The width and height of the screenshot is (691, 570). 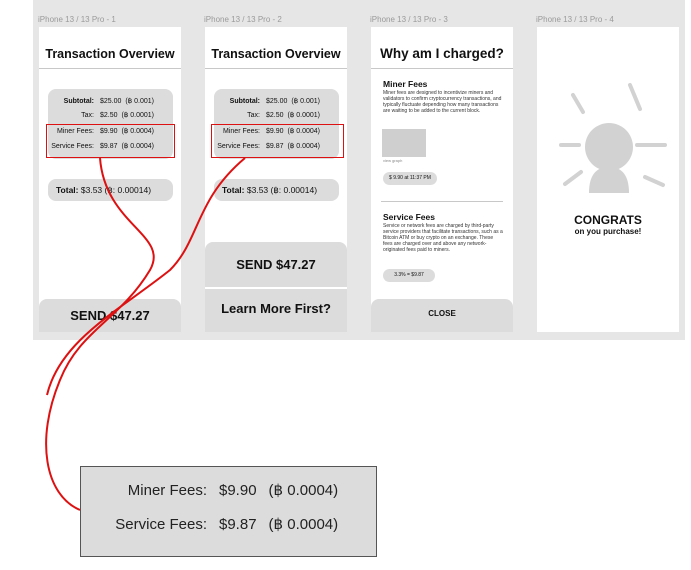 What do you see at coordinates (233, 490) in the screenshot?
I see `zoom-miner-fees-row: Miner Fees: $9.90 (฿ 0.0004)` at bounding box center [233, 490].